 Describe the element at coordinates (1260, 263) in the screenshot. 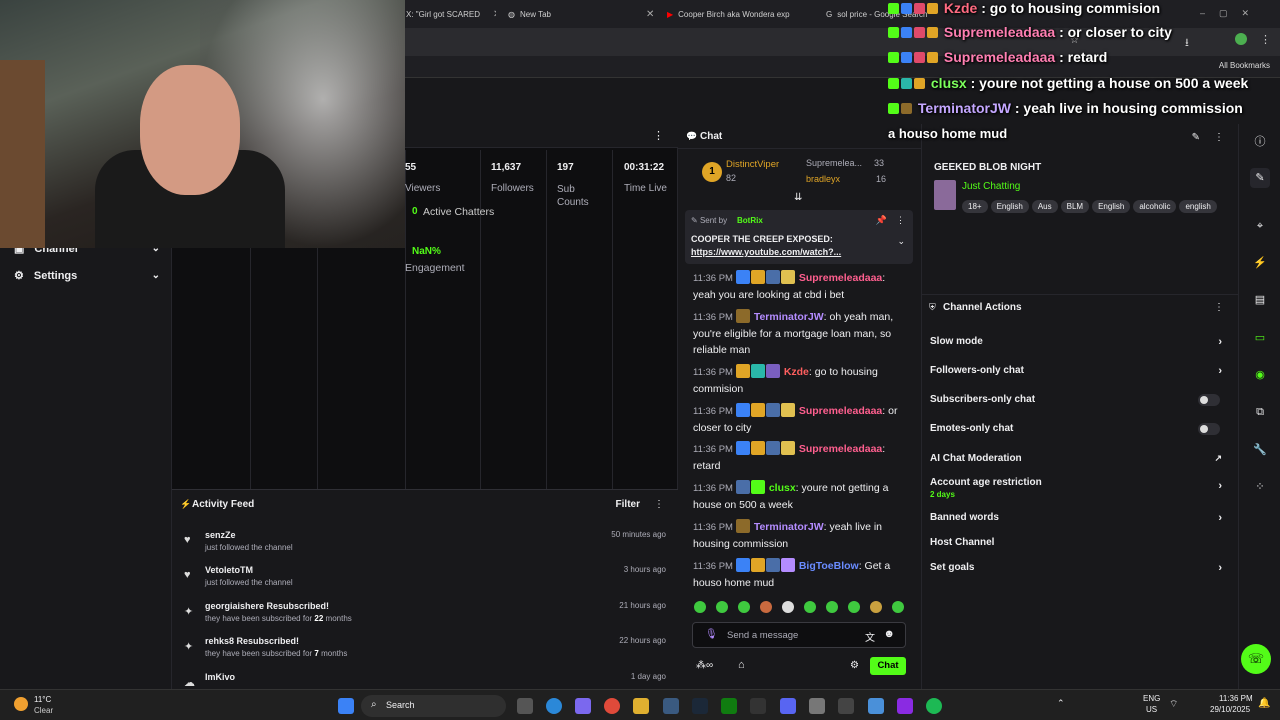

I see `bolt-icon: ⚡` at that location.